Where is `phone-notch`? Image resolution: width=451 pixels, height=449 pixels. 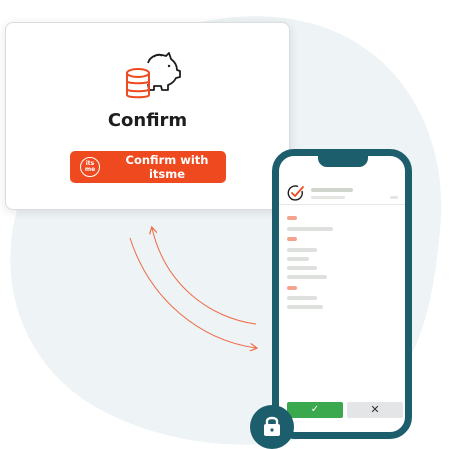 phone-notch is located at coordinates (343, 161).